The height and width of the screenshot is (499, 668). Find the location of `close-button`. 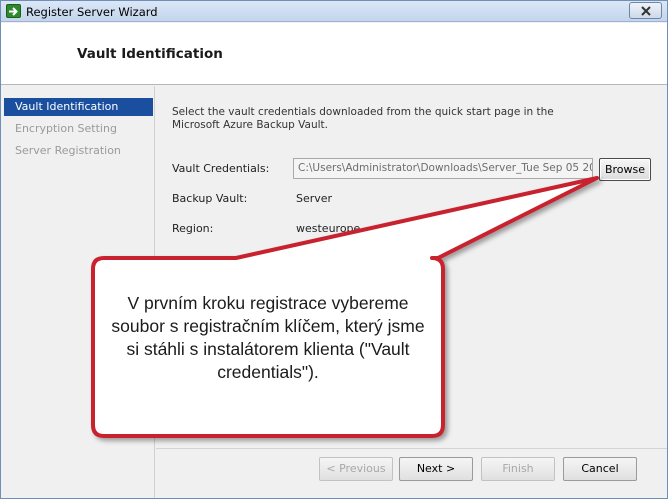

close-button is located at coordinates (645, 10).